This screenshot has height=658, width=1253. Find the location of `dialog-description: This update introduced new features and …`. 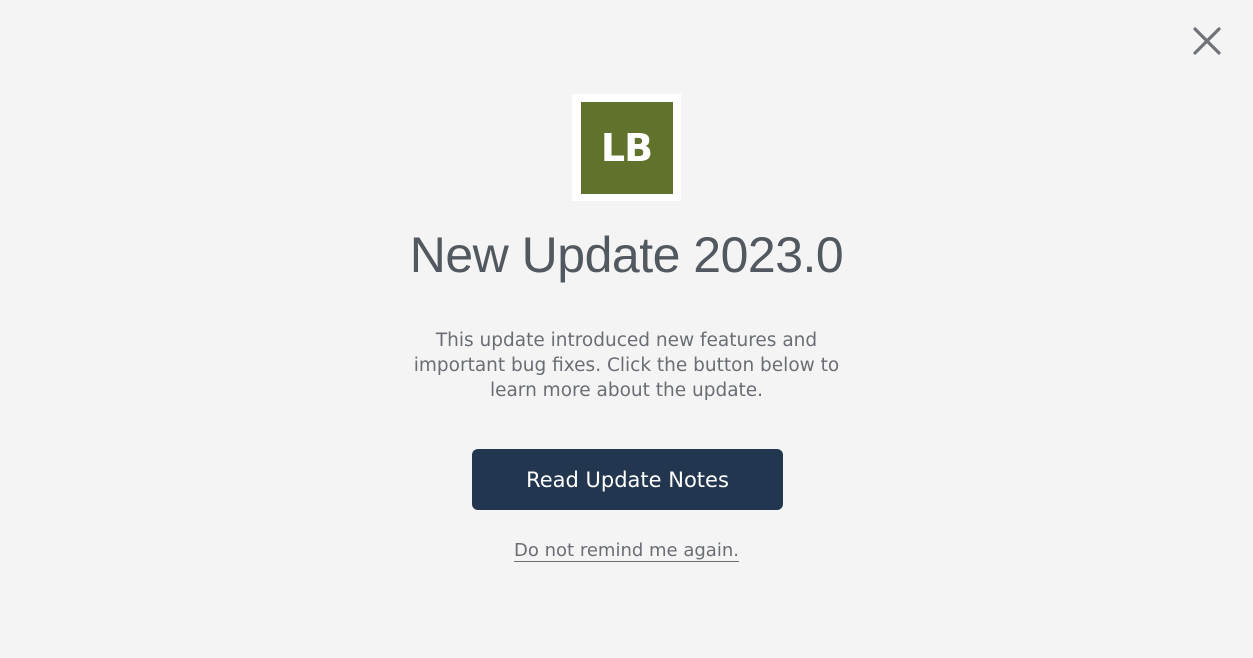

dialog-description: This update introduced new features and … is located at coordinates (626, 365).